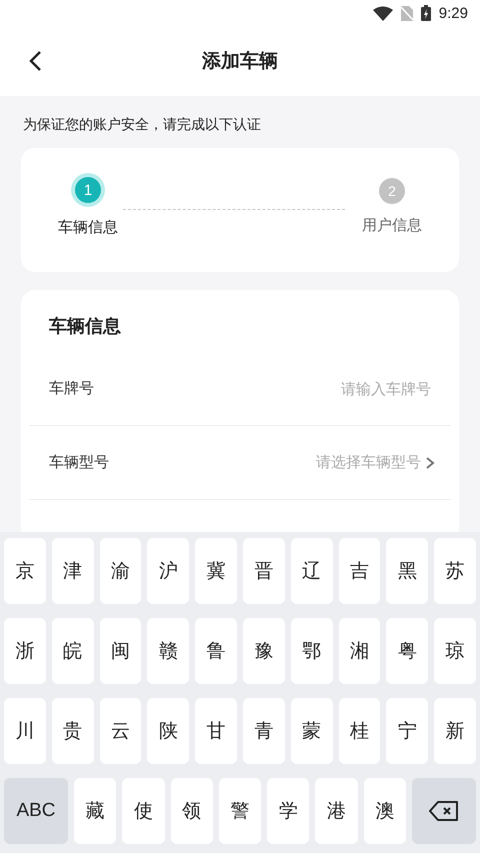  What do you see at coordinates (79, 462) in the screenshot?
I see `field-label: 车辆型号` at bounding box center [79, 462].